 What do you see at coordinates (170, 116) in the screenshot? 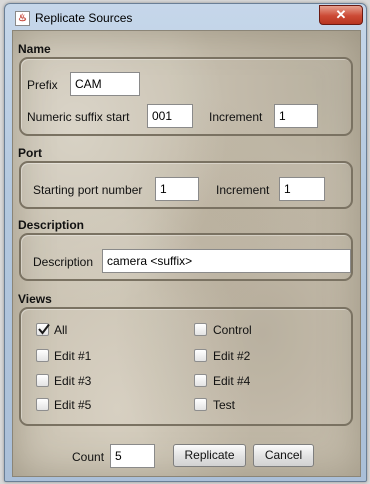
I see `suffix-start-field: 001` at bounding box center [170, 116].